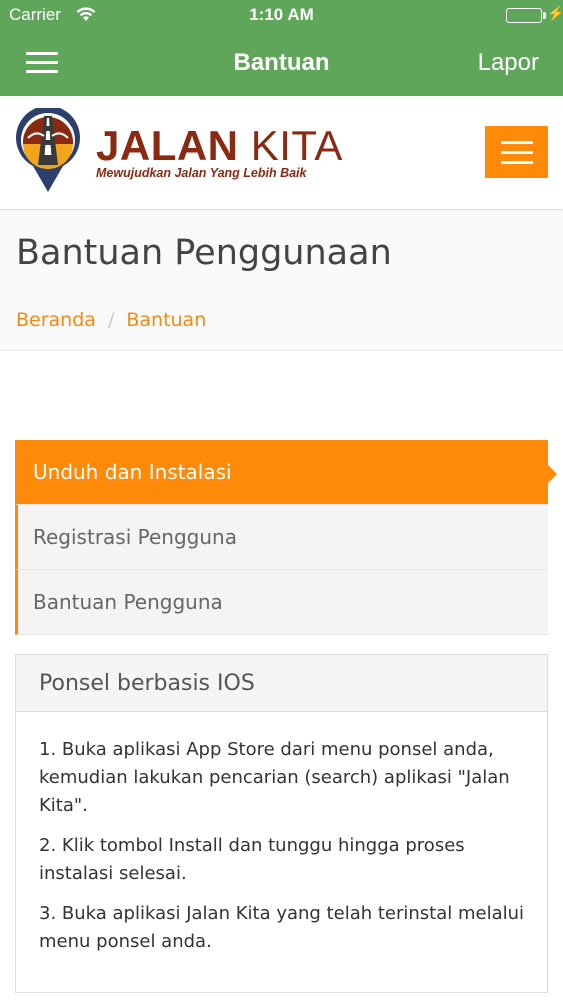 The width and height of the screenshot is (563, 1000). I want to click on status-bar: Carrier 1:10 AM ⚡, so click(281, 16).